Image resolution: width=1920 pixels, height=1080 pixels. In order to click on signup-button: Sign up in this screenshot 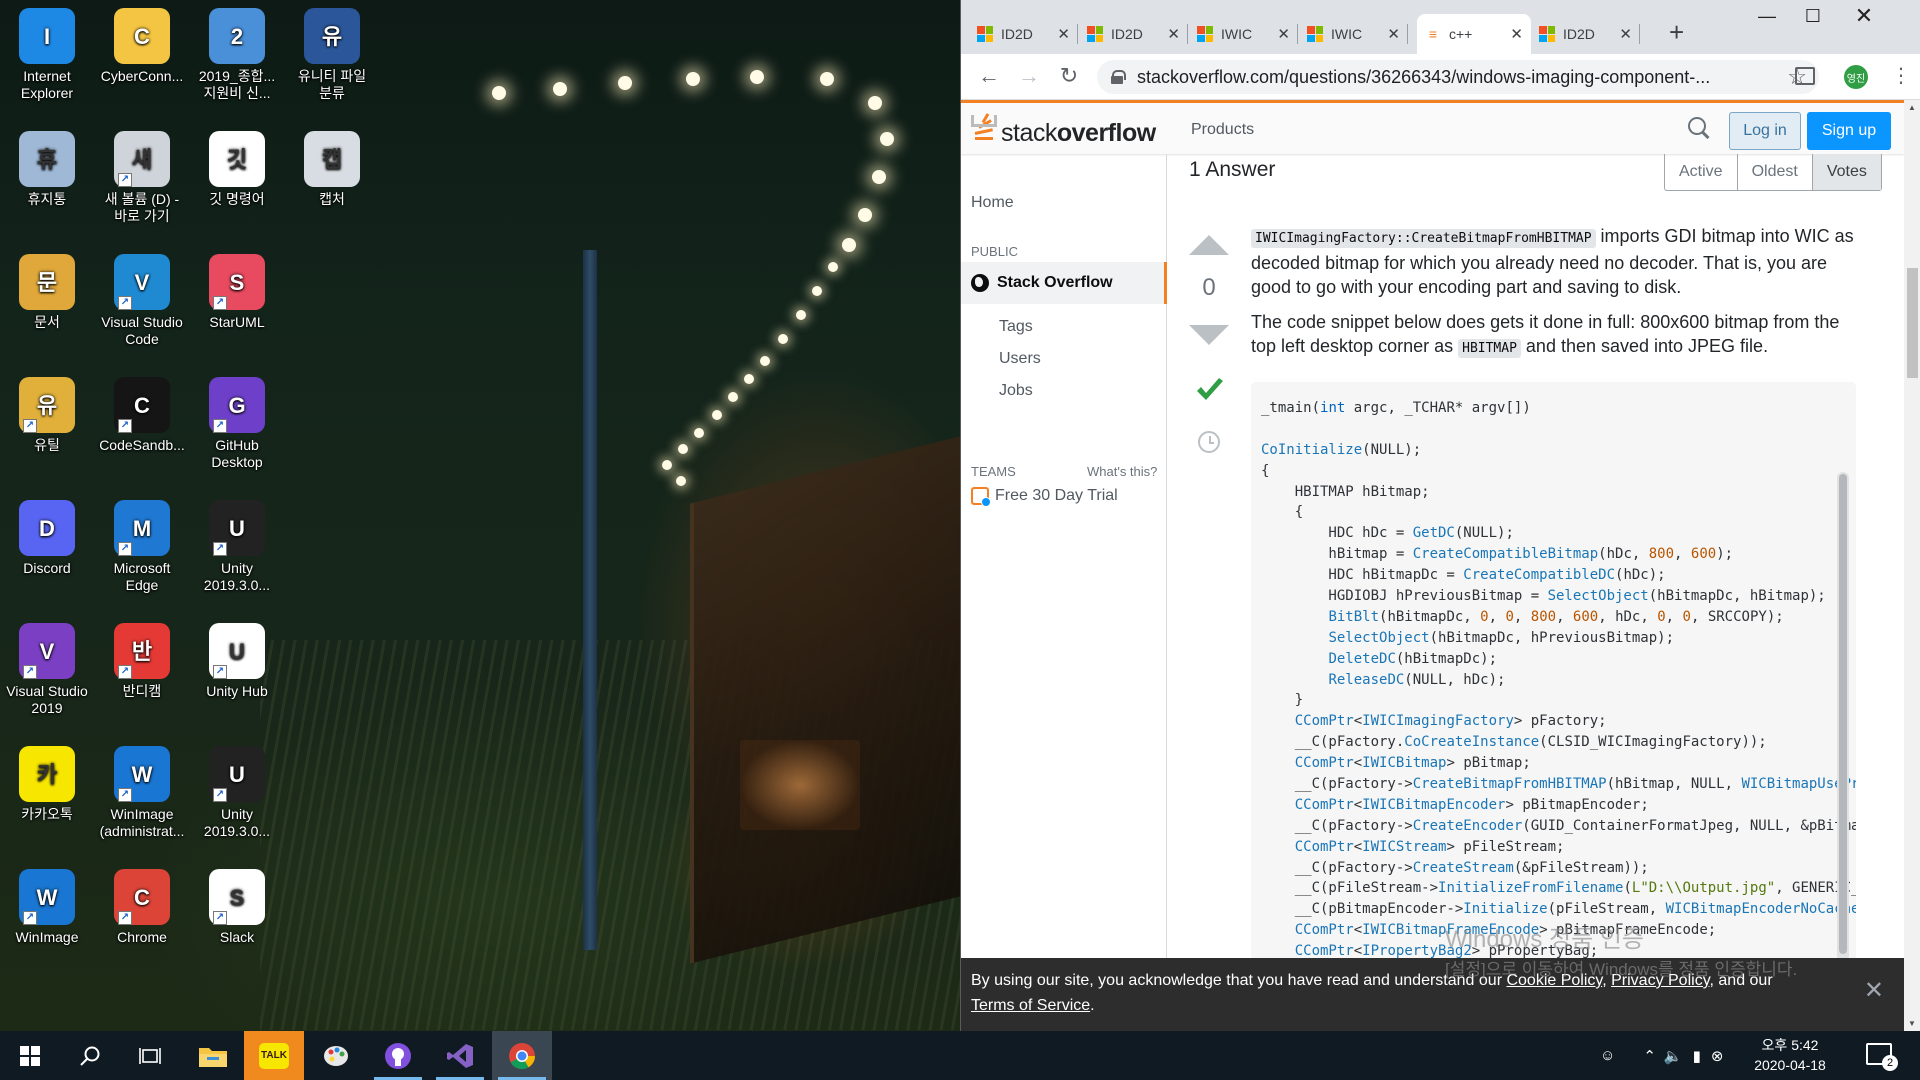, I will do `click(1849, 131)`.